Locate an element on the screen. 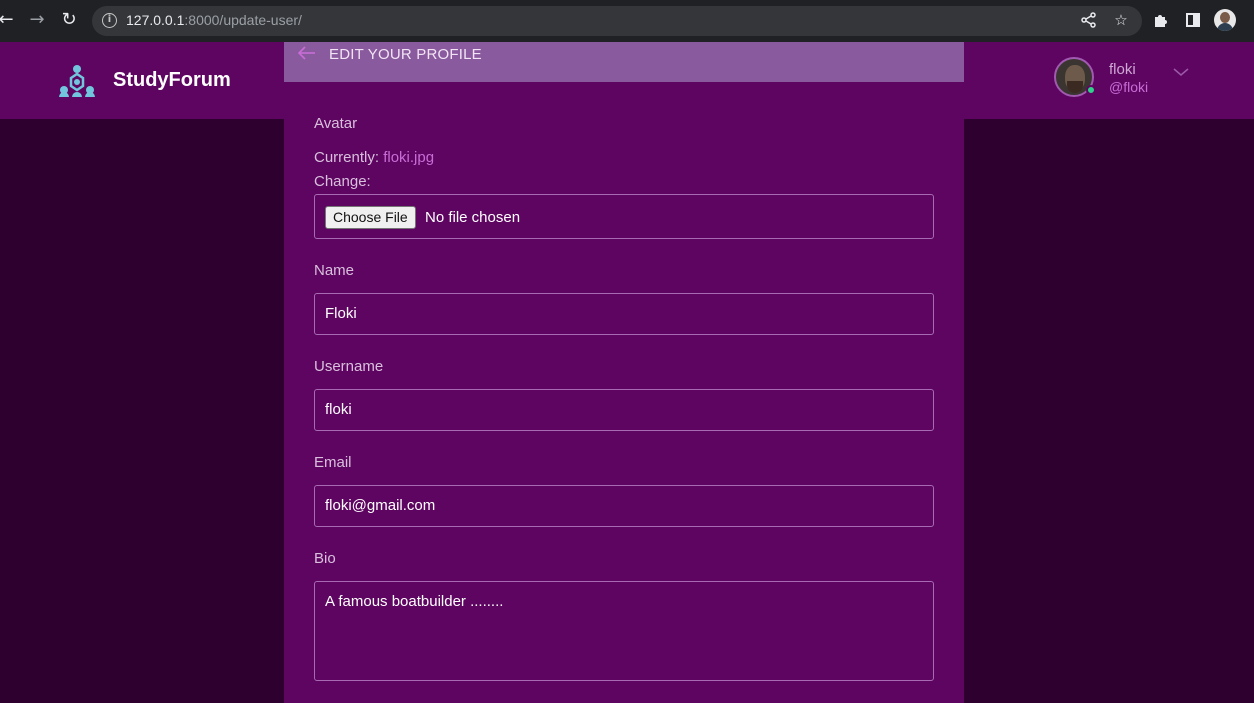  avatar-label: Avatar is located at coordinates (336, 123).